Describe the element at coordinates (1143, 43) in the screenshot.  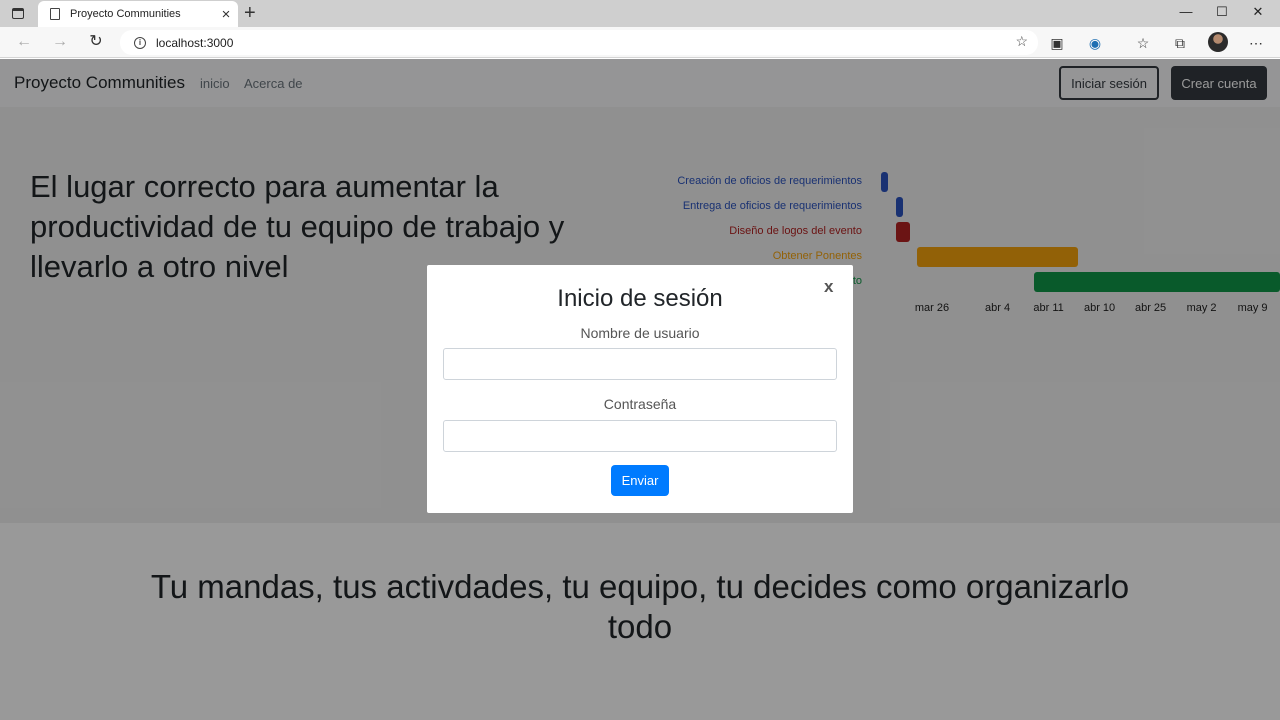
I see `favorites-icon: ☆` at that location.